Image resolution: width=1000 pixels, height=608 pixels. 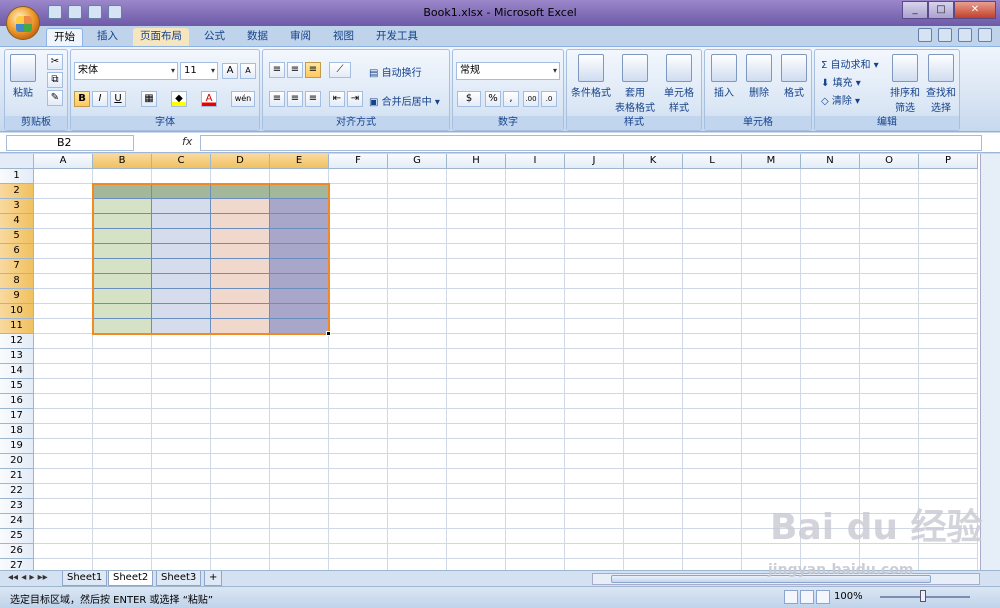 I want to click on cell-K5, so click(x=653, y=236).